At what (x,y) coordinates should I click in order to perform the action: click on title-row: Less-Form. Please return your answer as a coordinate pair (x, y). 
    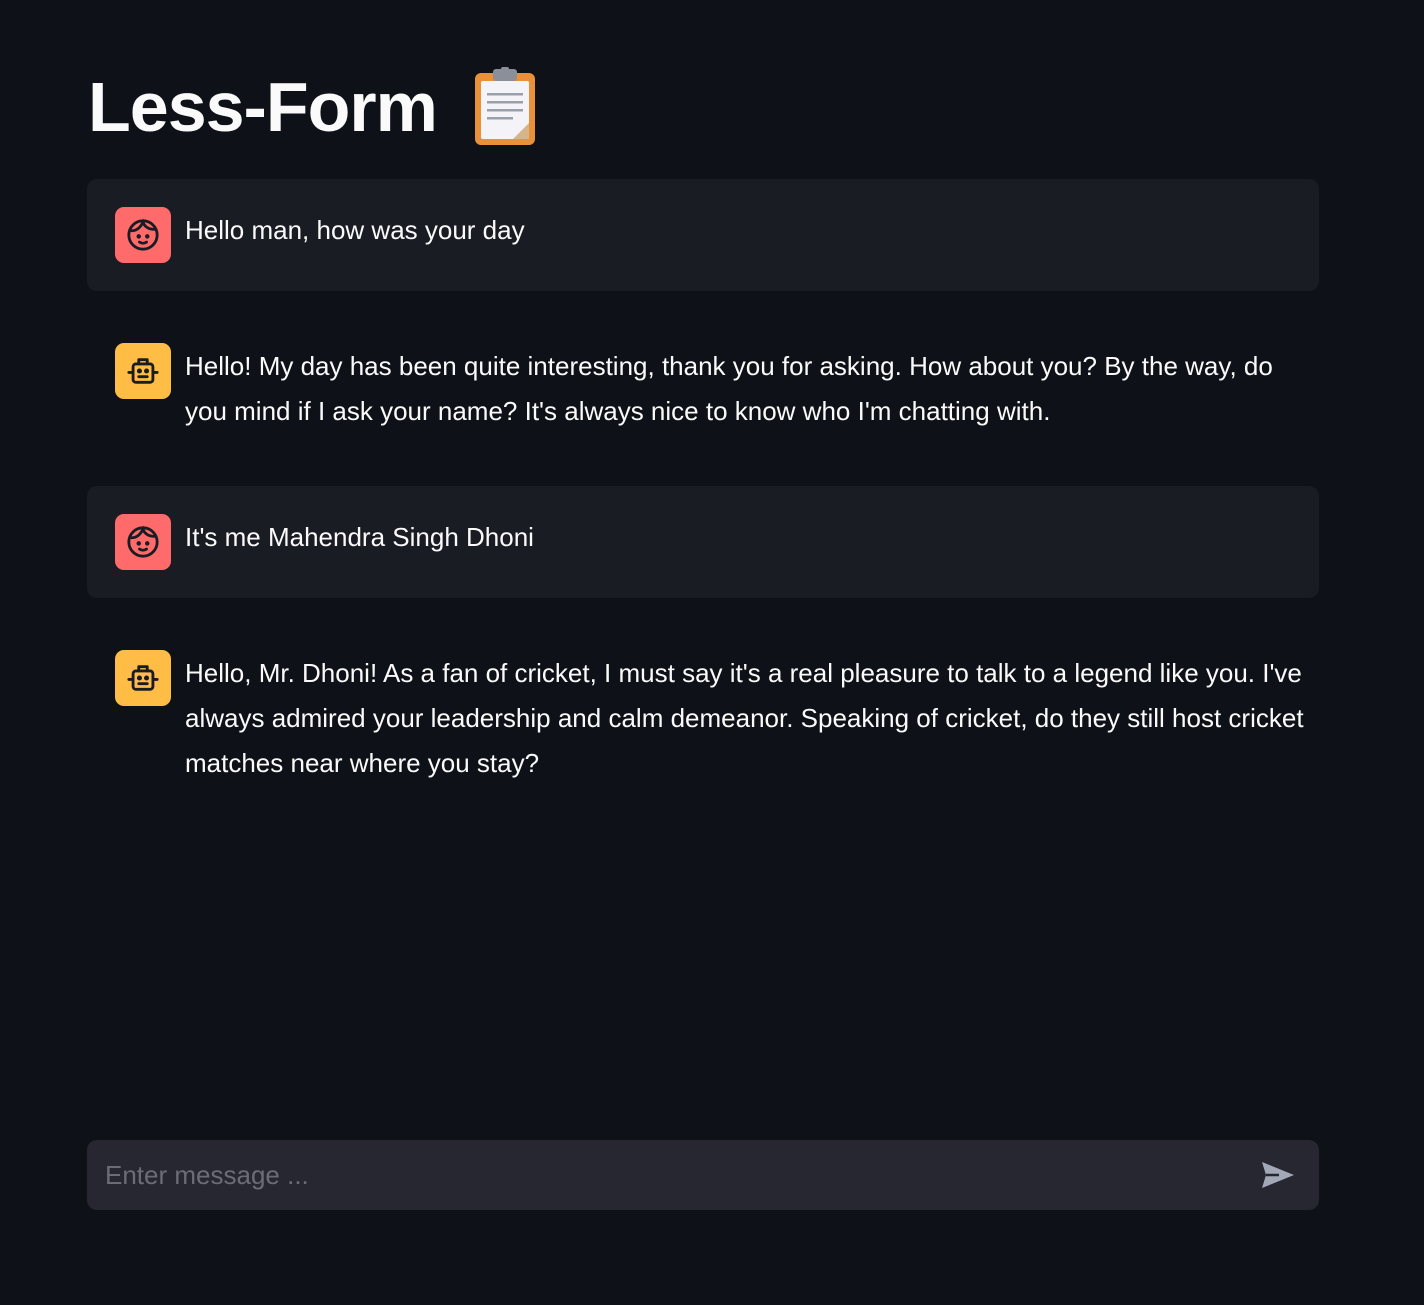
    Looking at the image, I should click on (312, 107).